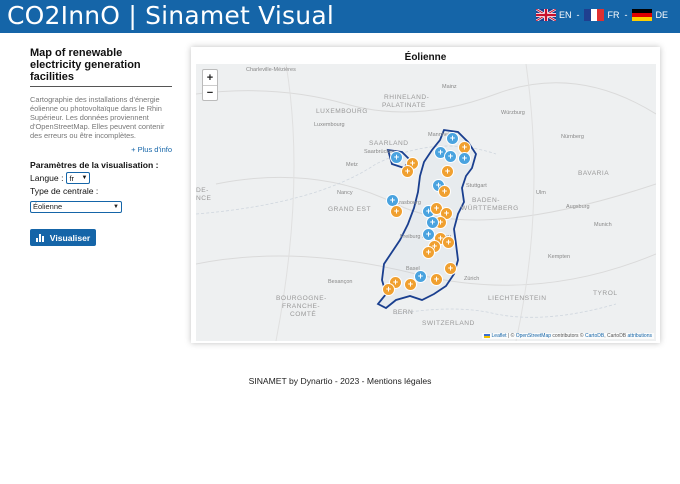  What do you see at coordinates (642, 15) in the screenshot?
I see `germany-flag-icon` at bounding box center [642, 15].